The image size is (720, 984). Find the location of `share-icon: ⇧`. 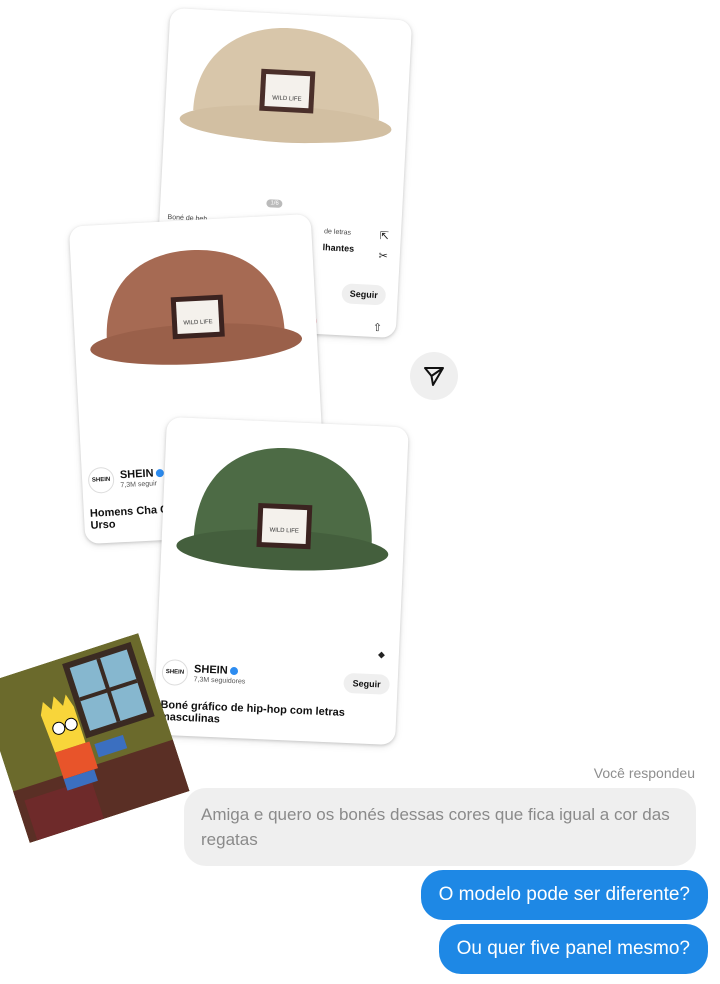

share-icon: ⇧ is located at coordinates (377, 327).